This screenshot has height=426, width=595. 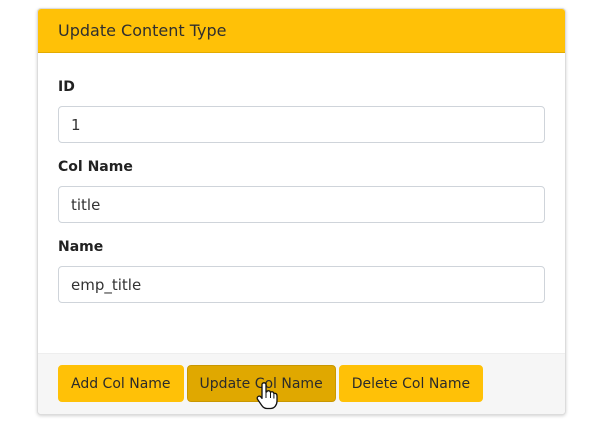 I want to click on col-name-input, so click(x=301, y=204).